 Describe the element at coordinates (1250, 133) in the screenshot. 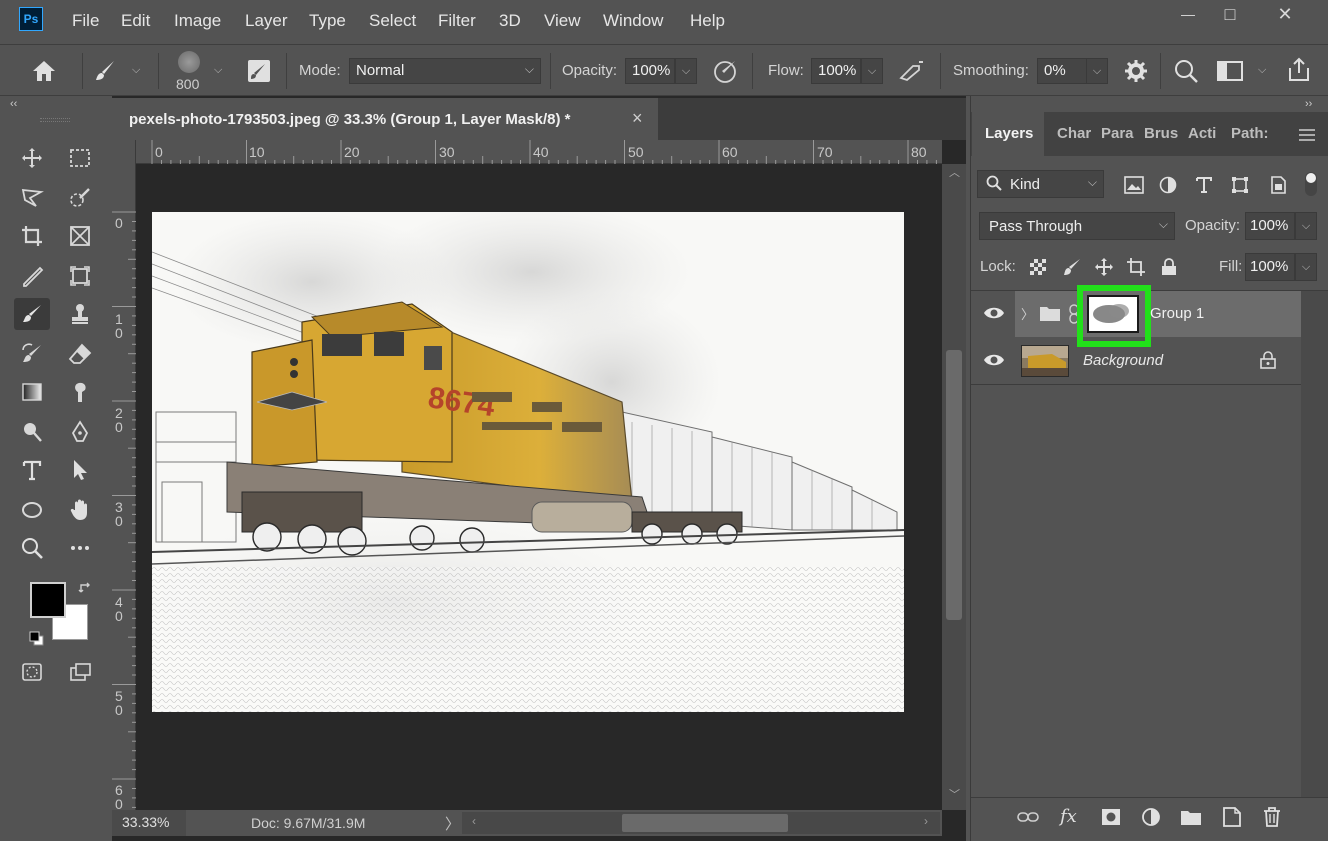

I see `tab-paths: Path:` at that location.